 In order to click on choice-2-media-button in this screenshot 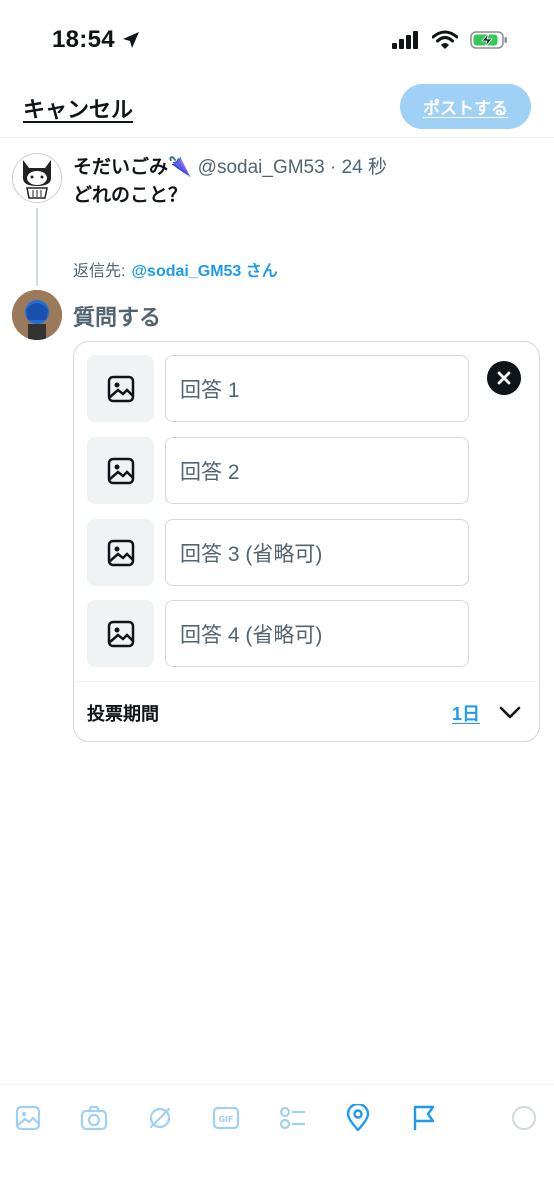, I will do `click(120, 470)`.